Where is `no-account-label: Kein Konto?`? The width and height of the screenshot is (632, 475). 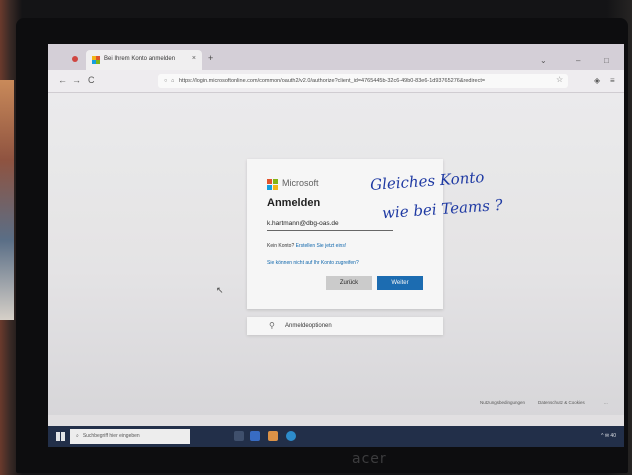 no-account-label: Kein Konto? is located at coordinates (281, 246).